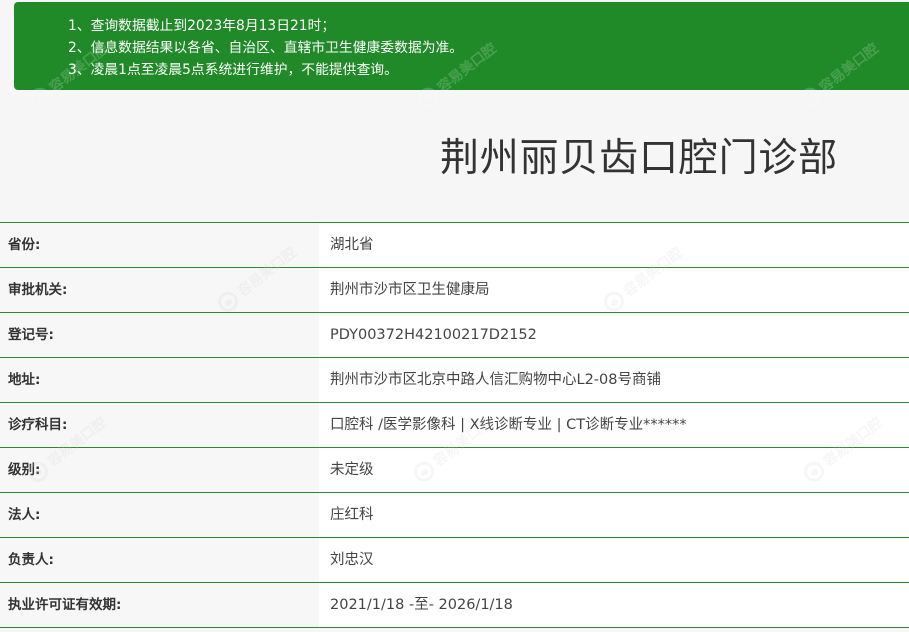 This screenshot has width=909, height=632. I want to click on detail-label: 级别:, so click(159, 470).